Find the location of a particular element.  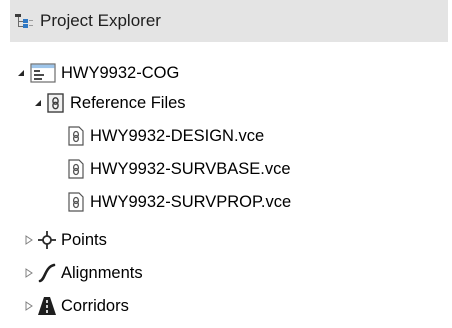

corridor-icon is located at coordinates (47, 306).